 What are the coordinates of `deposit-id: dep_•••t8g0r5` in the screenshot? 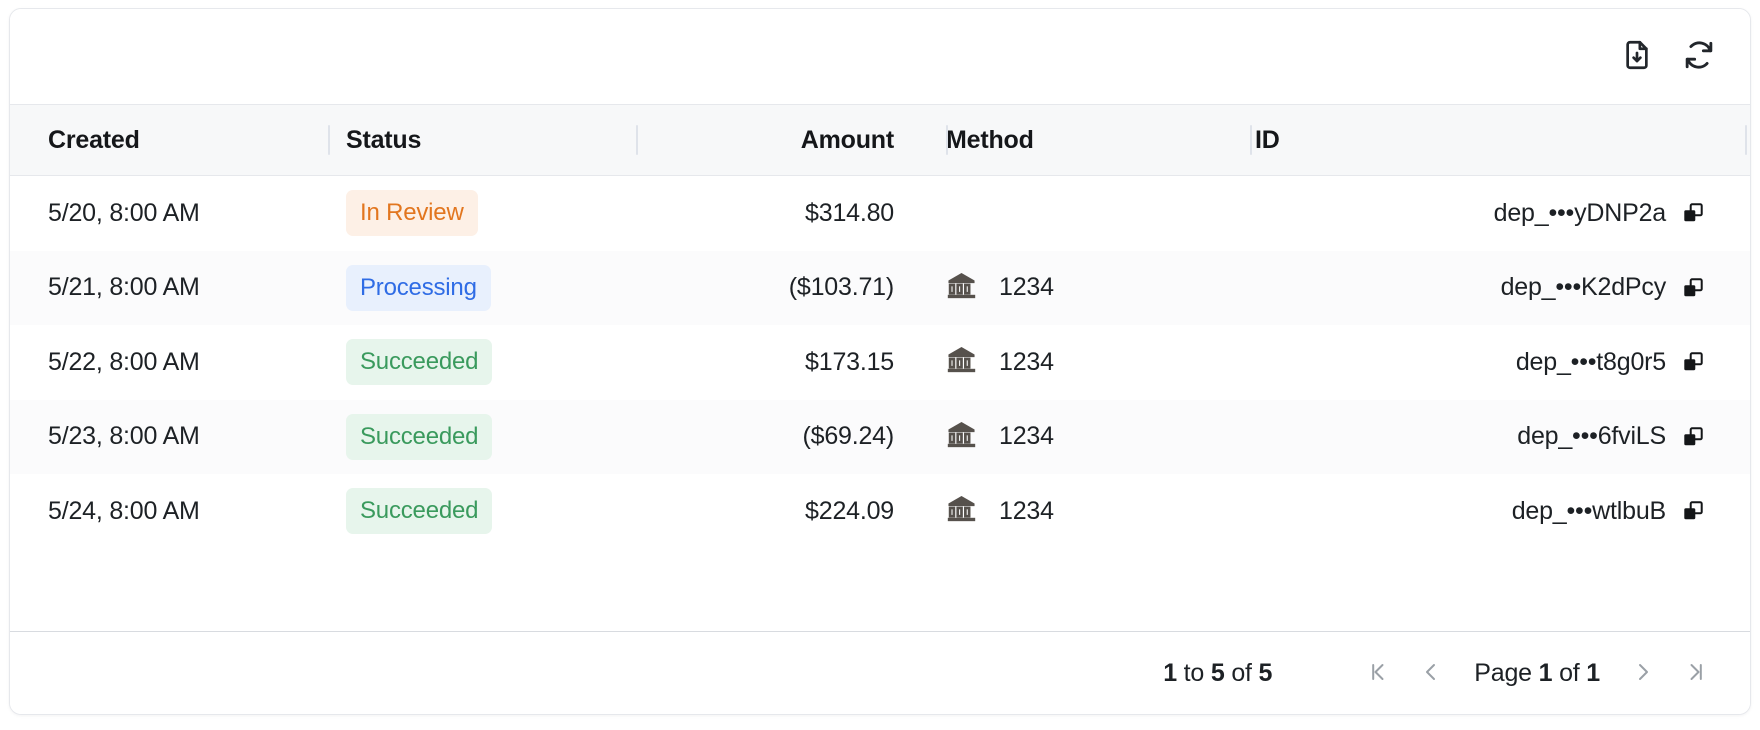 It's located at (1590, 361).